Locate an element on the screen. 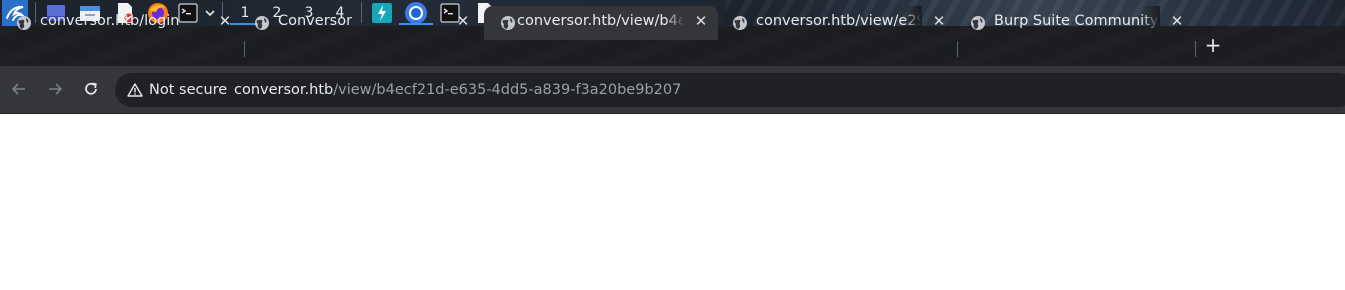 The height and width of the screenshot is (290, 1345). tab-title: conversor.htb/login is located at coordinates (110, 21).